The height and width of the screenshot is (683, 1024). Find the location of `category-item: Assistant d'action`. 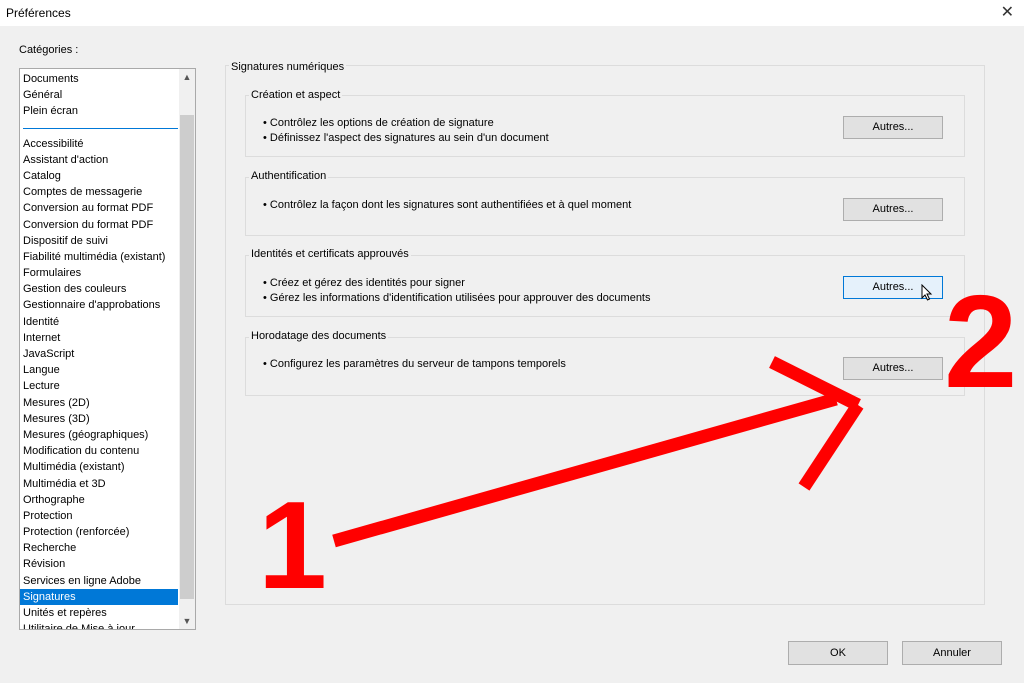

category-item: Assistant d'action is located at coordinates (99, 160).